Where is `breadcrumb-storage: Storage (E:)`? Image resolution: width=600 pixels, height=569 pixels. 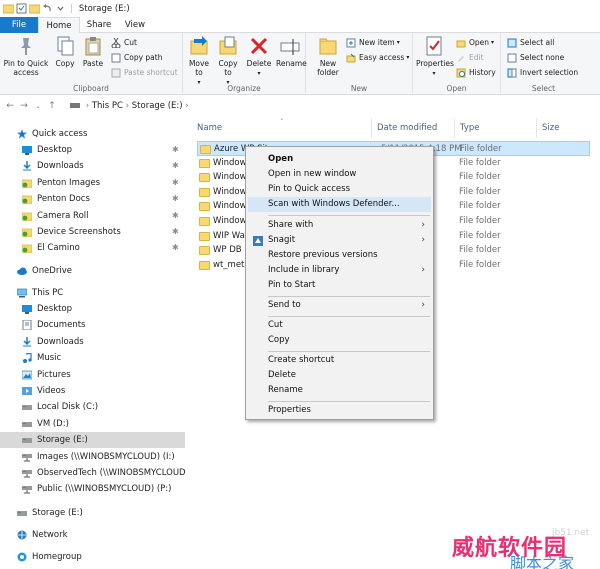 breadcrumb-storage: Storage (E:) is located at coordinates (157, 106).